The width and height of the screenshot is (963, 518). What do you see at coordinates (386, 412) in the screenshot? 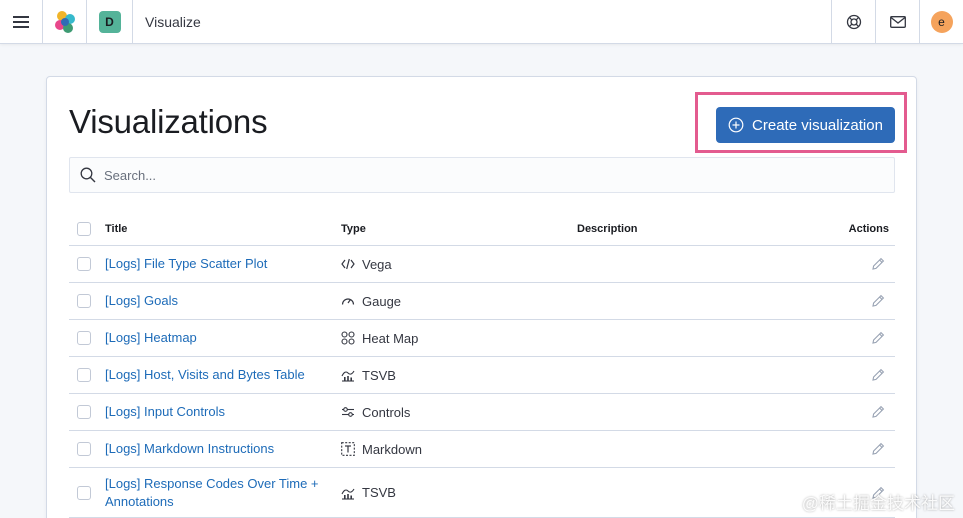
I see `visualization-type: Controls` at bounding box center [386, 412].